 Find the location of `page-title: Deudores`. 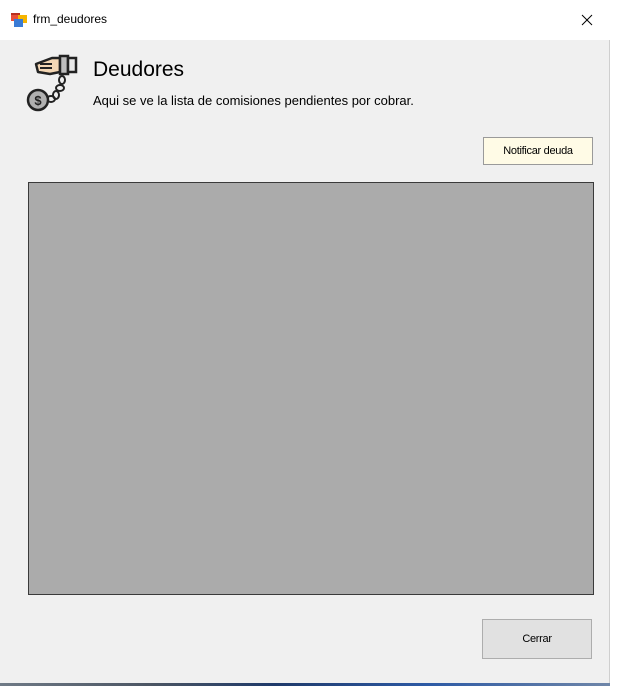

page-title: Deudores is located at coordinates (139, 69).